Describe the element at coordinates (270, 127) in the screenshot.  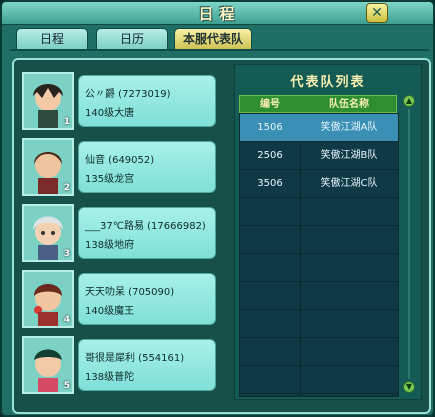
I see `team-id: 1506` at that location.